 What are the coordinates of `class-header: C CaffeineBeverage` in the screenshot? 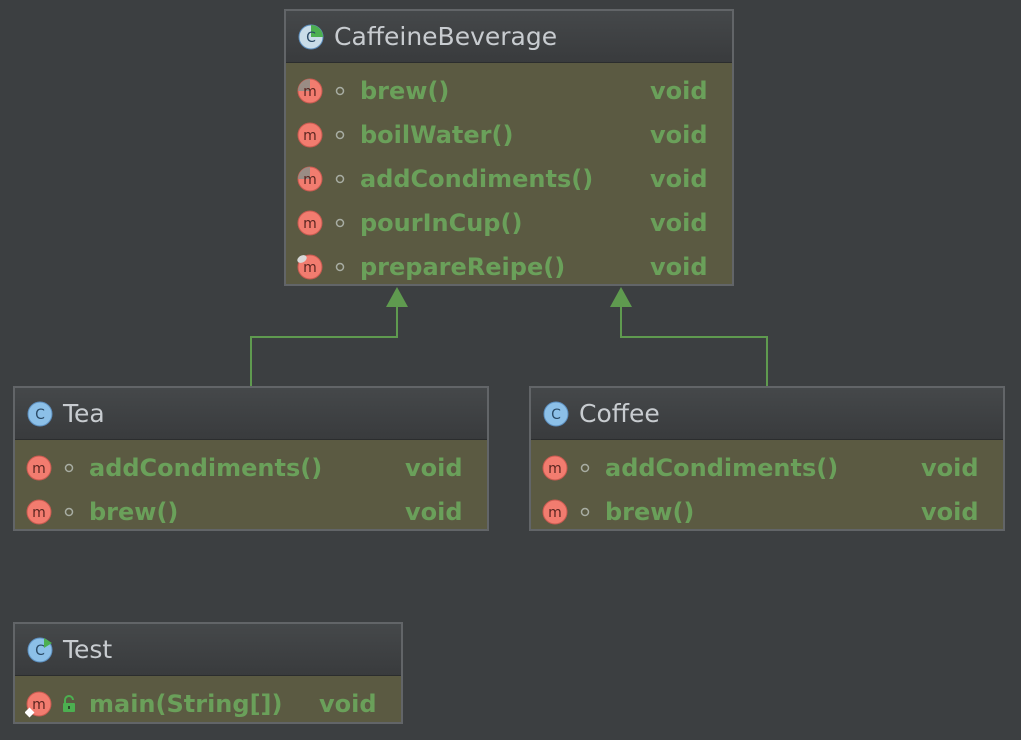 It's located at (509, 37).